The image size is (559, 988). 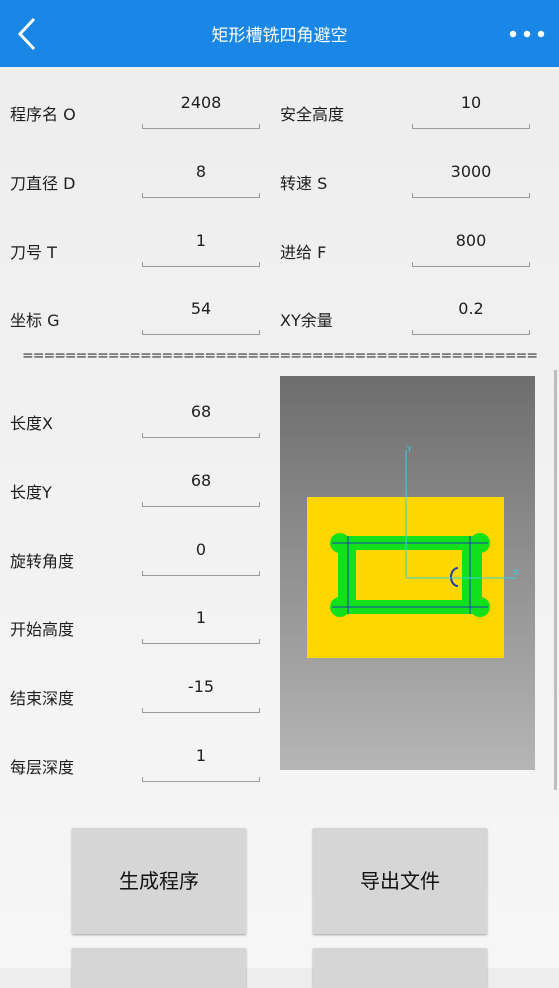 I want to click on axis-y-label: Y, so click(x=409, y=449).